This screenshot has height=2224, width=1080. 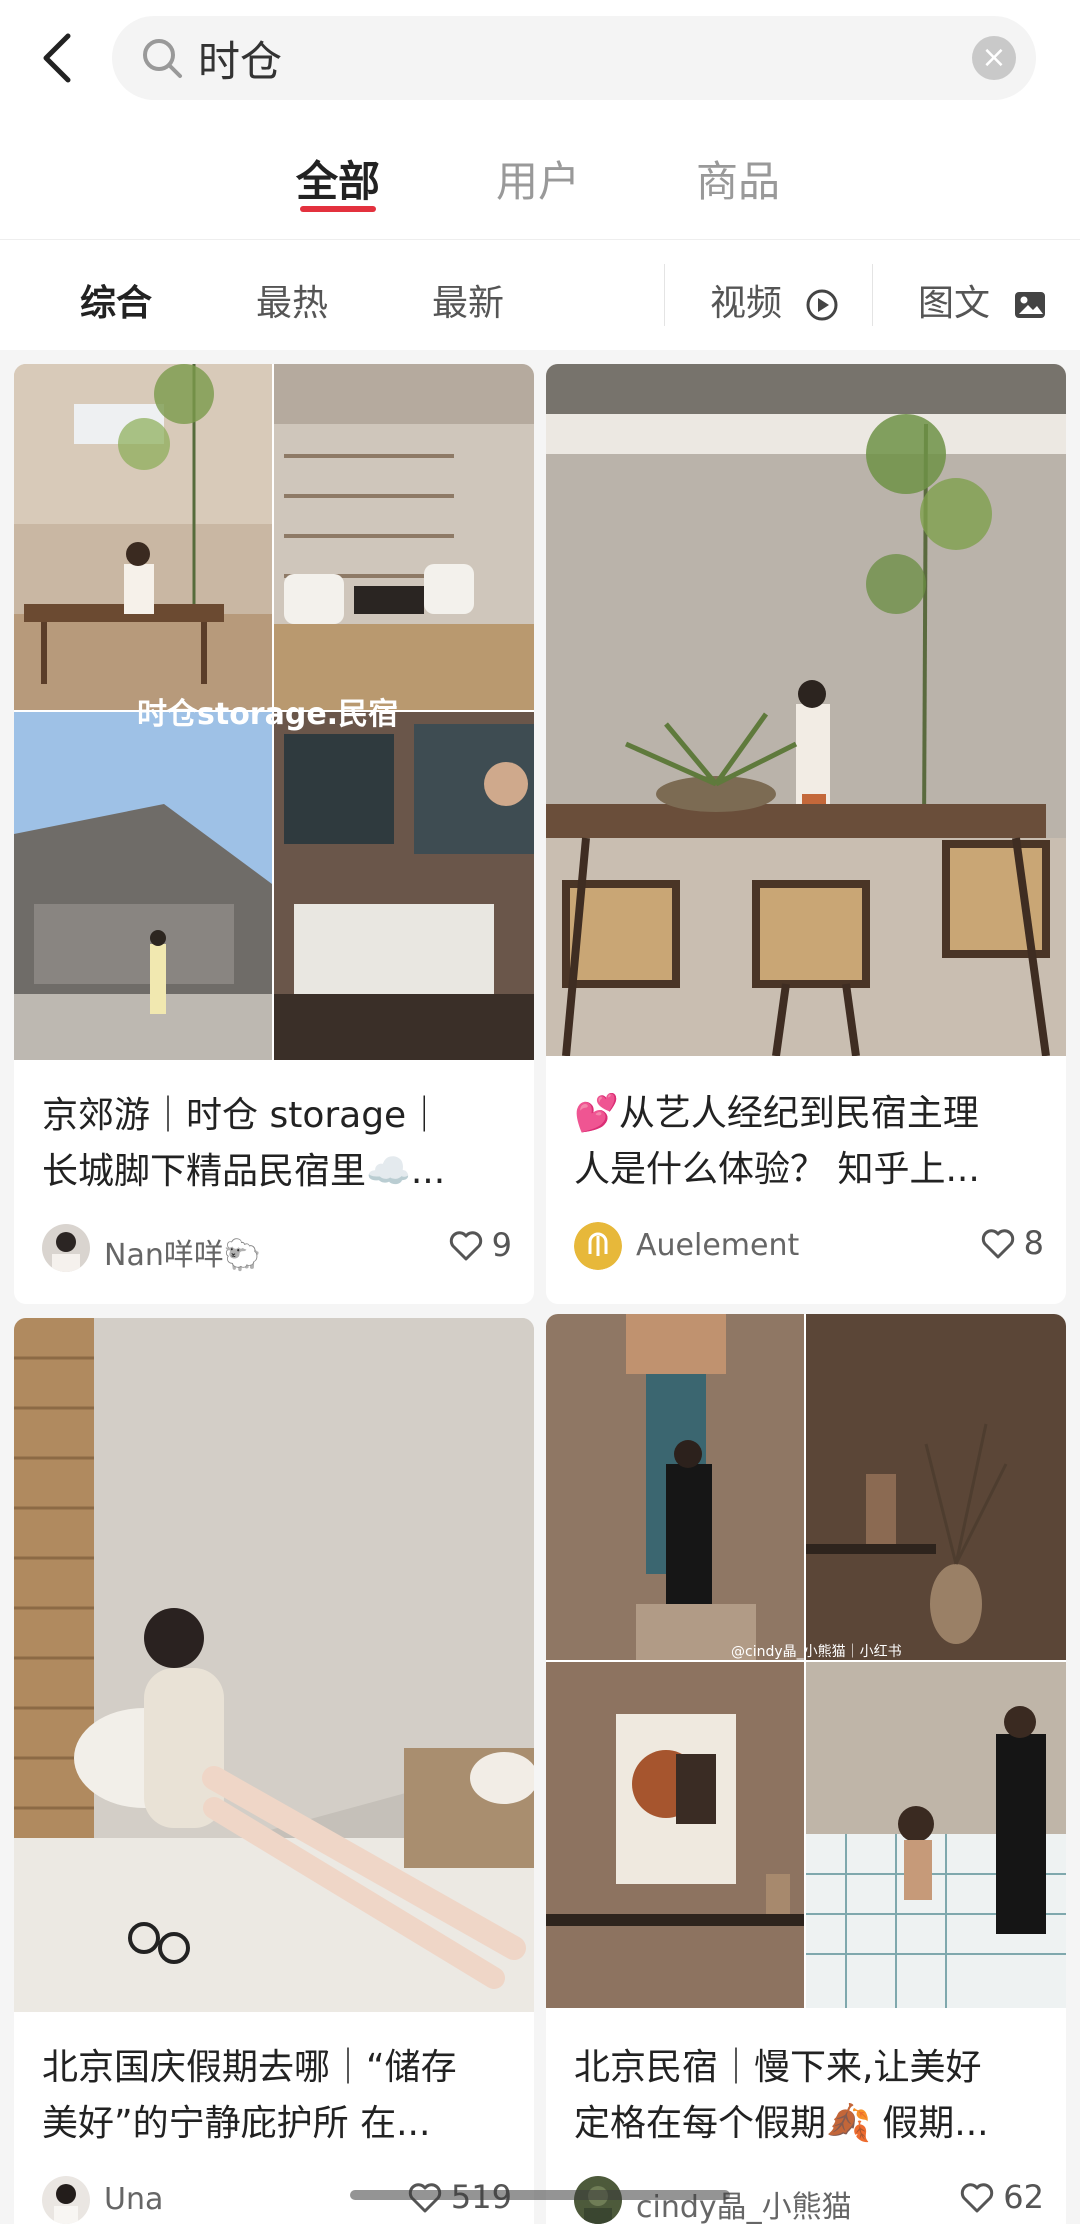 I want to click on like-count: 8, so click(x=1033, y=1243).